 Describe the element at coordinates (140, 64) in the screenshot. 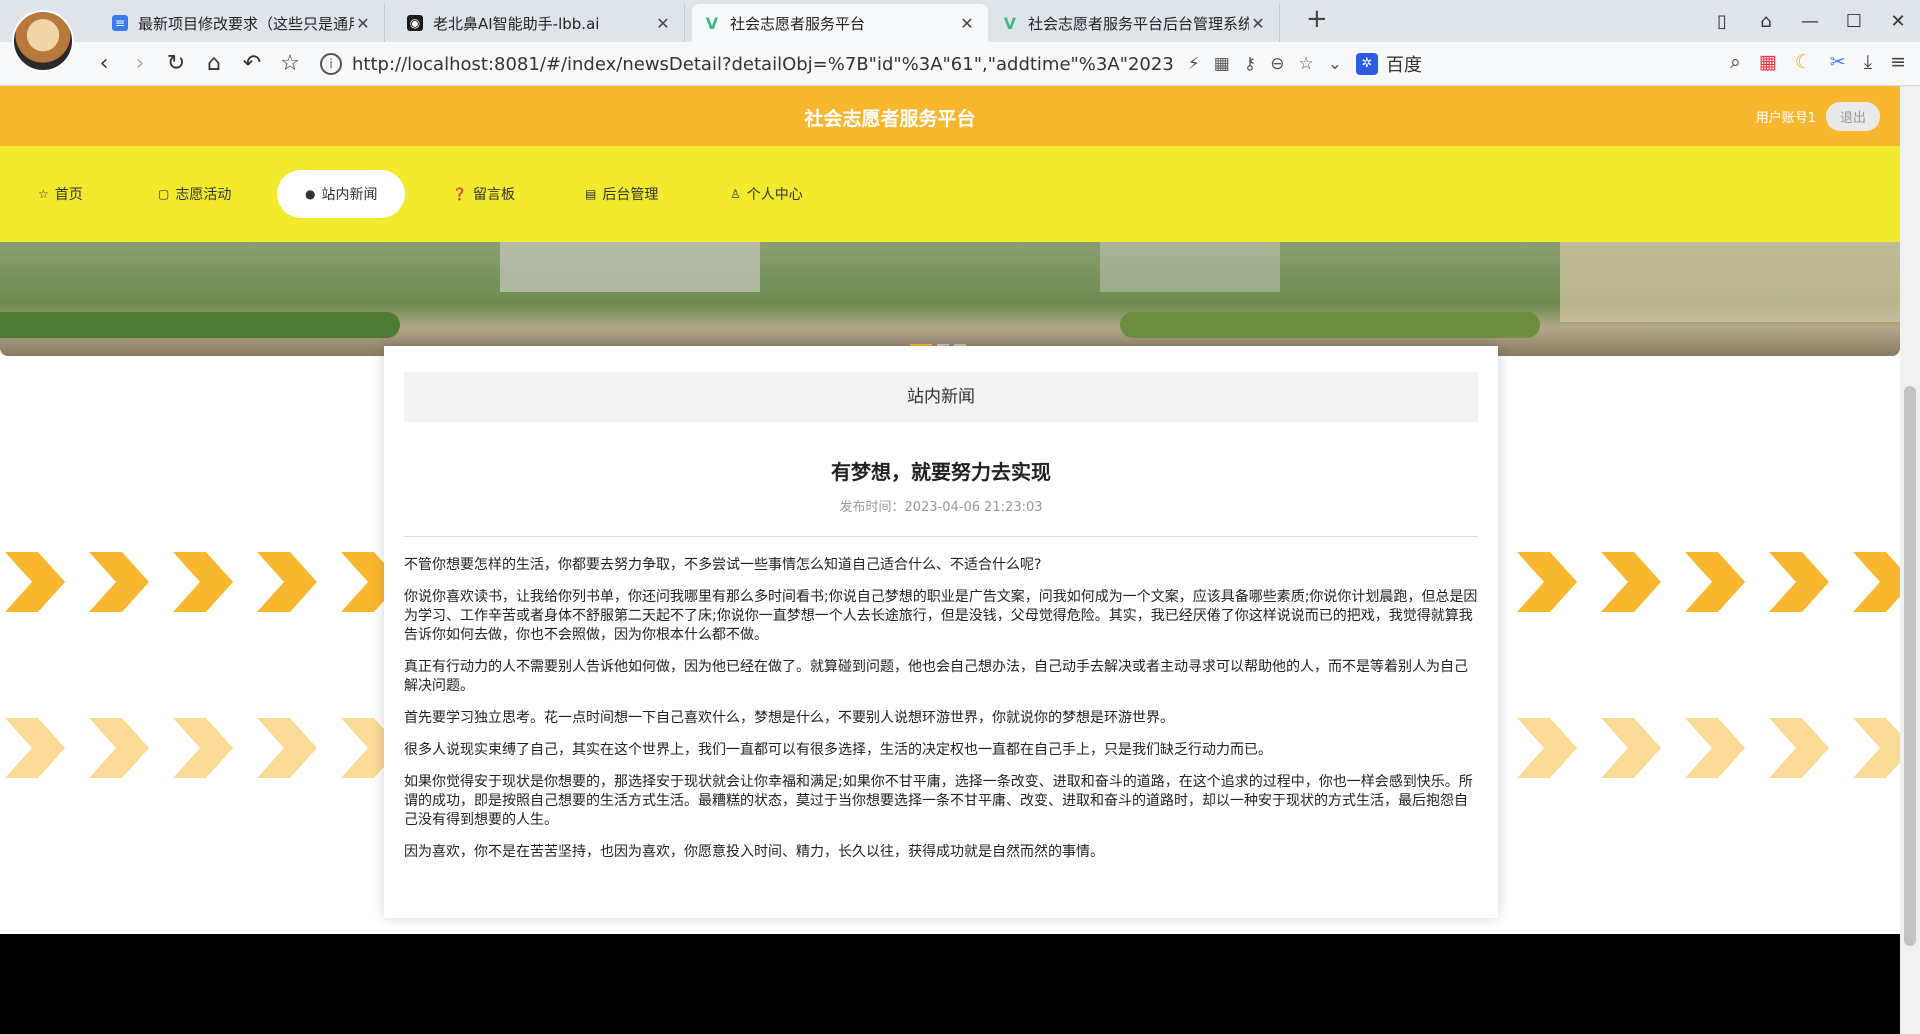

I see `forward-icon: ›` at that location.